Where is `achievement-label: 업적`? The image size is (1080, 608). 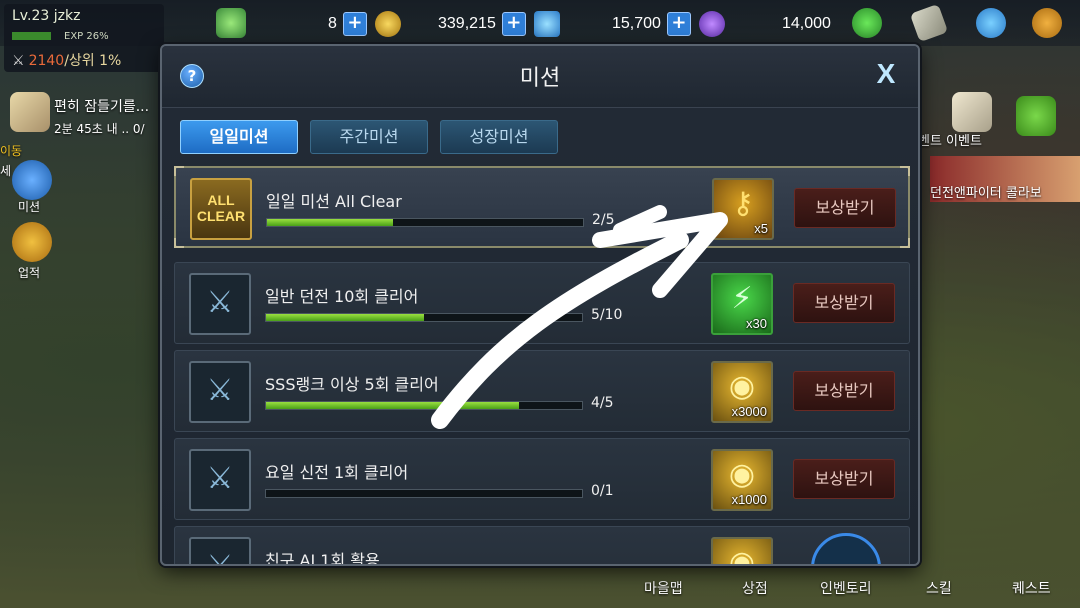
achievement-label: 업적 is located at coordinates (29, 272).